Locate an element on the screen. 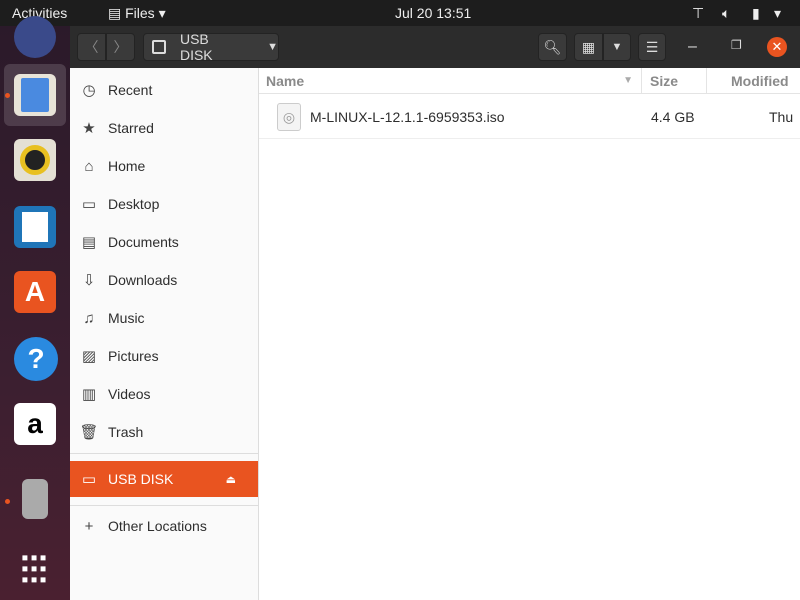  column-label: Modified is located at coordinates (760, 80).